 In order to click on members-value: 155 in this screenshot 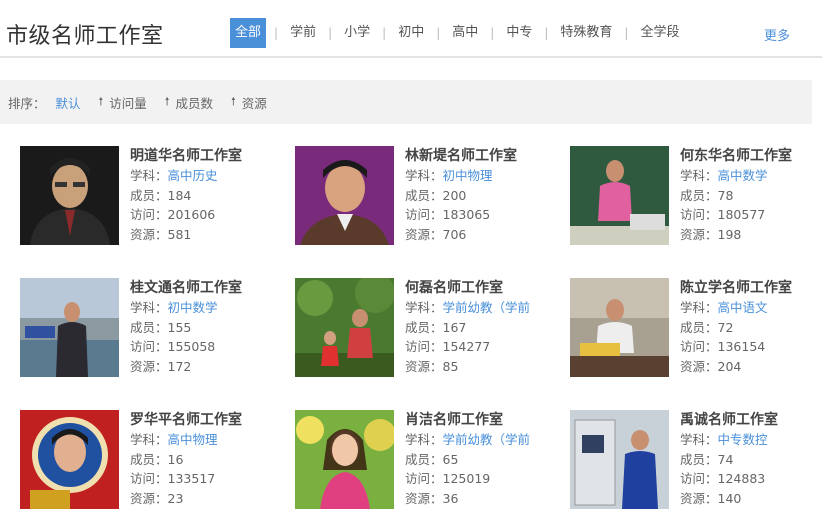, I will do `click(179, 327)`.